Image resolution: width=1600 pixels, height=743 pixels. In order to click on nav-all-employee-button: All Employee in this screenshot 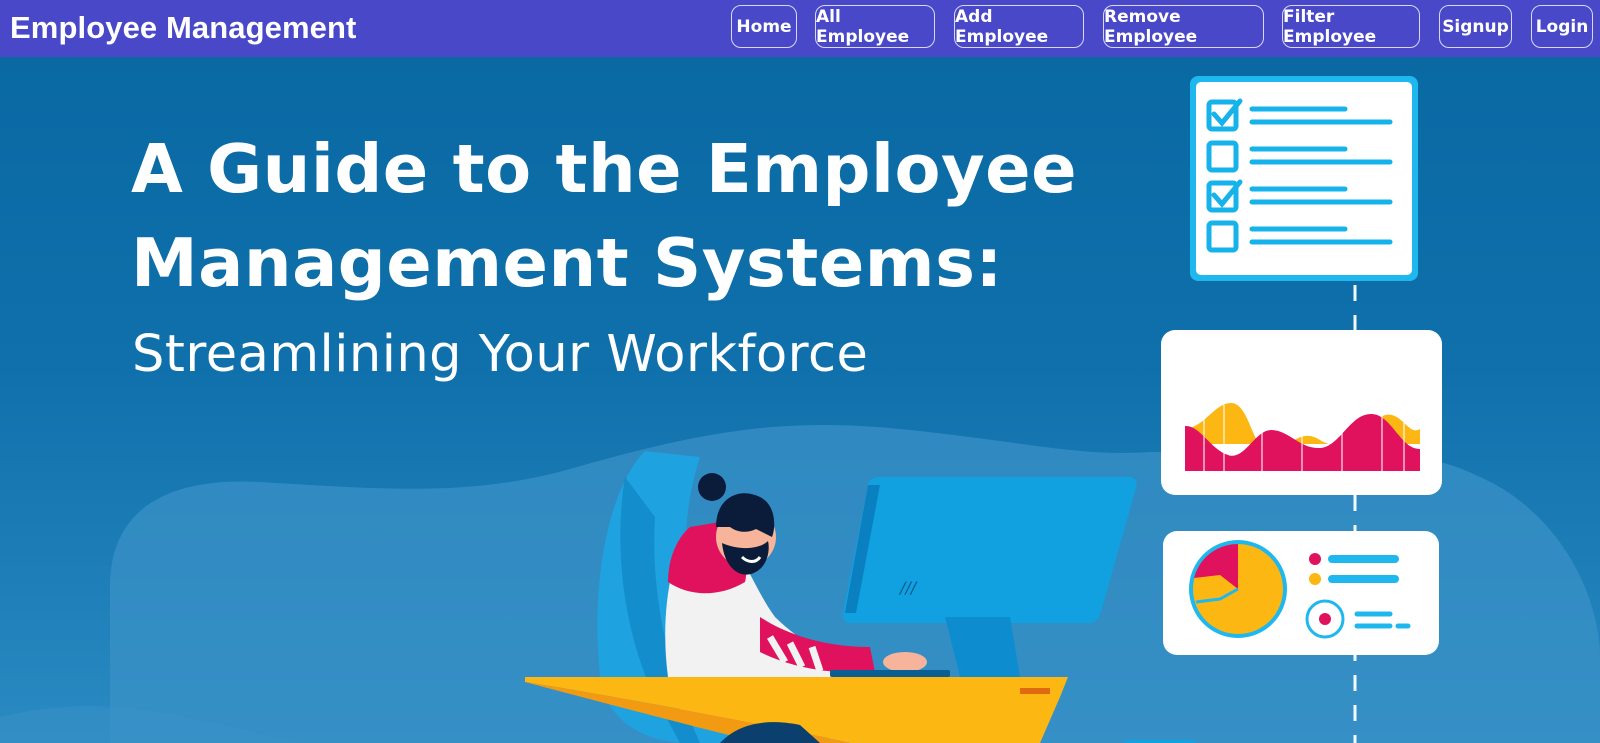, I will do `click(875, 26)`.